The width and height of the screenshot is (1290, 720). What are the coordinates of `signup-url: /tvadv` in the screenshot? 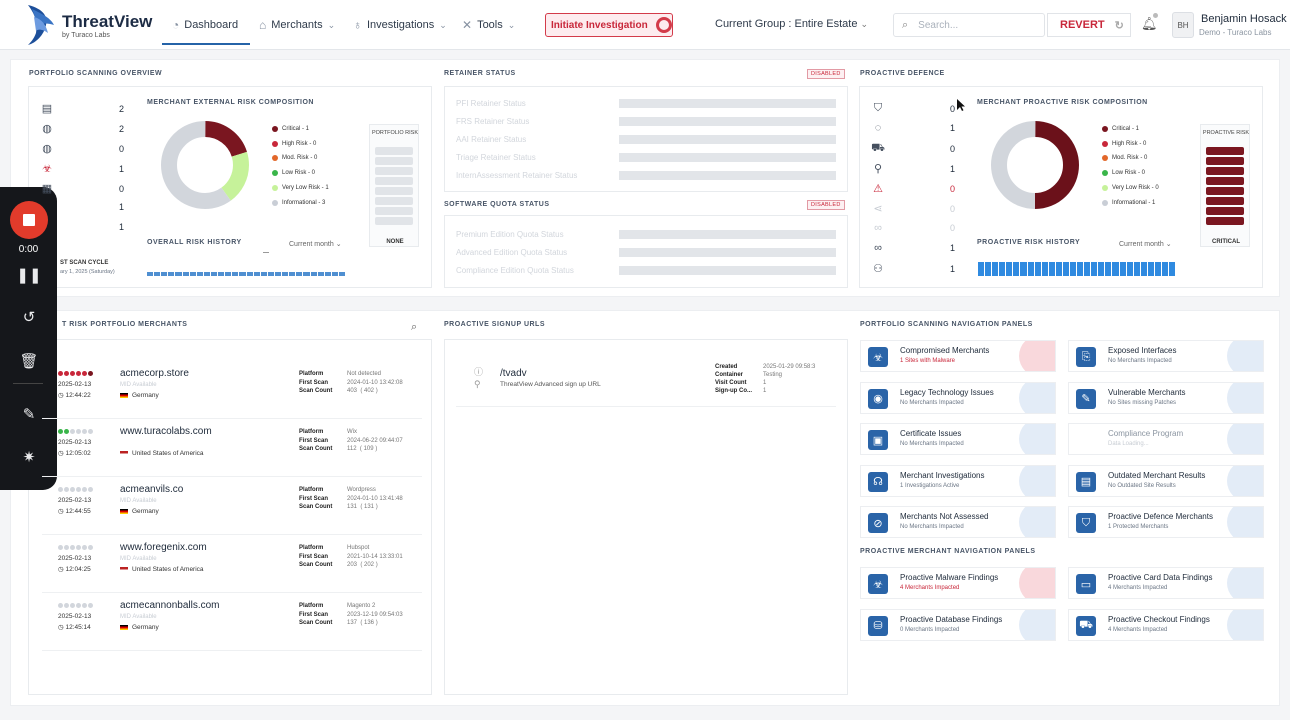 It's located at (513, 373).